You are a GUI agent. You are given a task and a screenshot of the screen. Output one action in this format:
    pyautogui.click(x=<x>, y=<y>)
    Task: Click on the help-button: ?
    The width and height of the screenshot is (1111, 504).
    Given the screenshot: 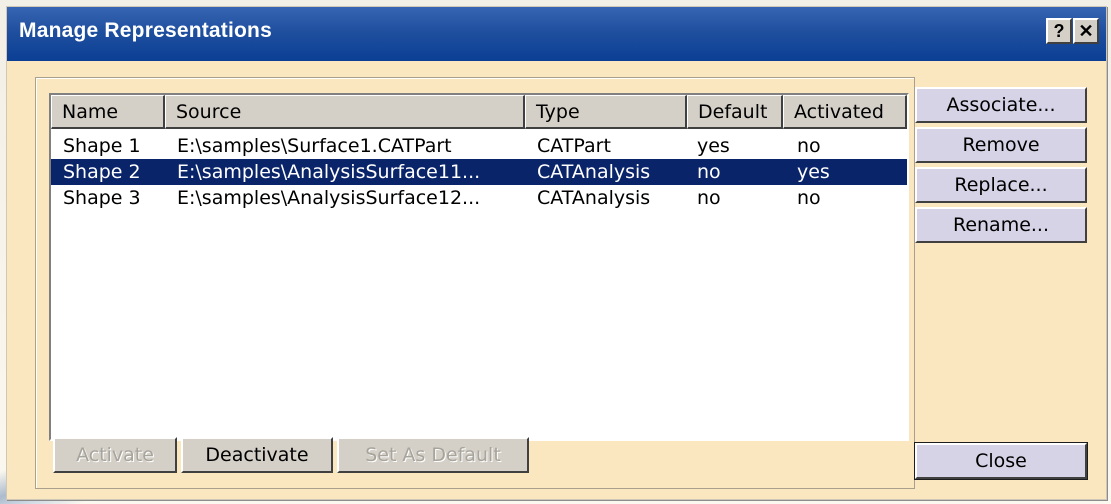 What is the action you would take?
    pyautogui.click(x=1059, y=31)
    